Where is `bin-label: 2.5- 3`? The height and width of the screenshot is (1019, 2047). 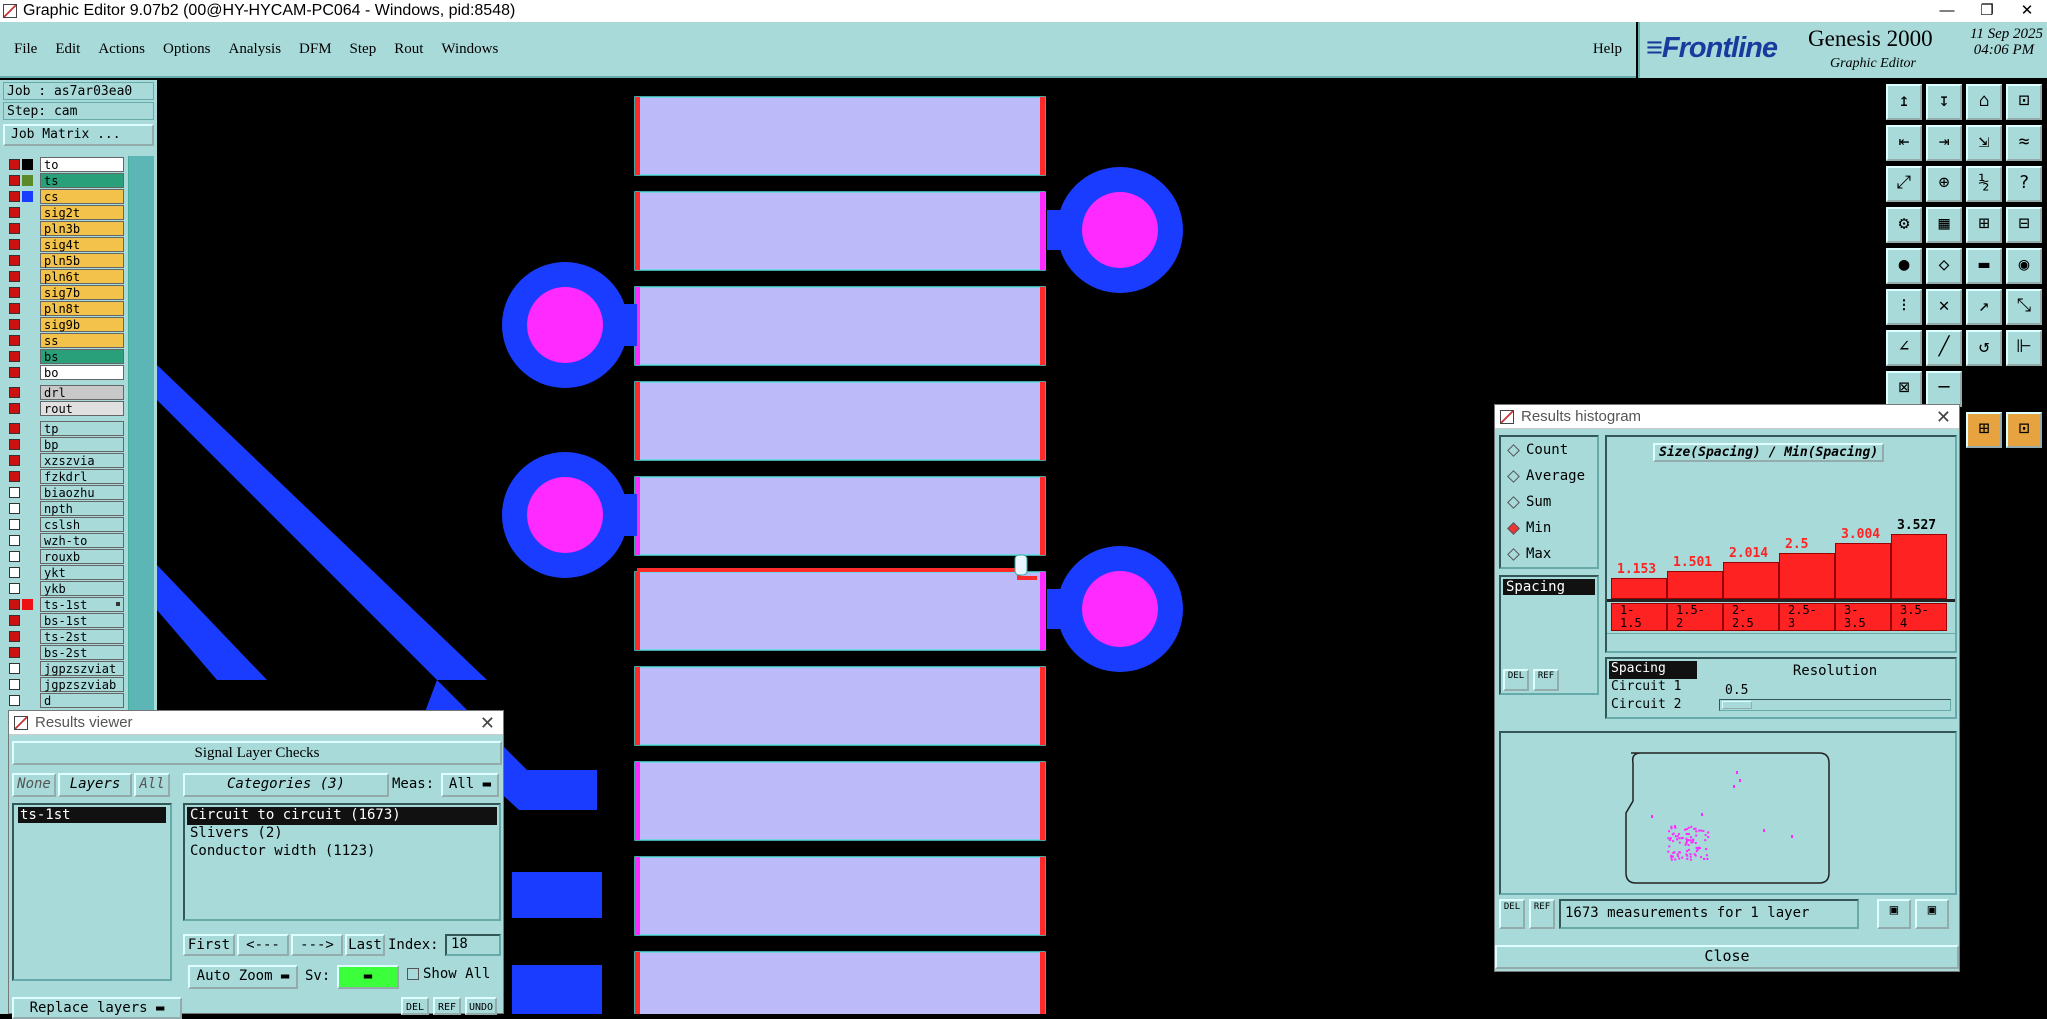 bin-label: 2.5- 3 is located at coordinates (1807, 617).